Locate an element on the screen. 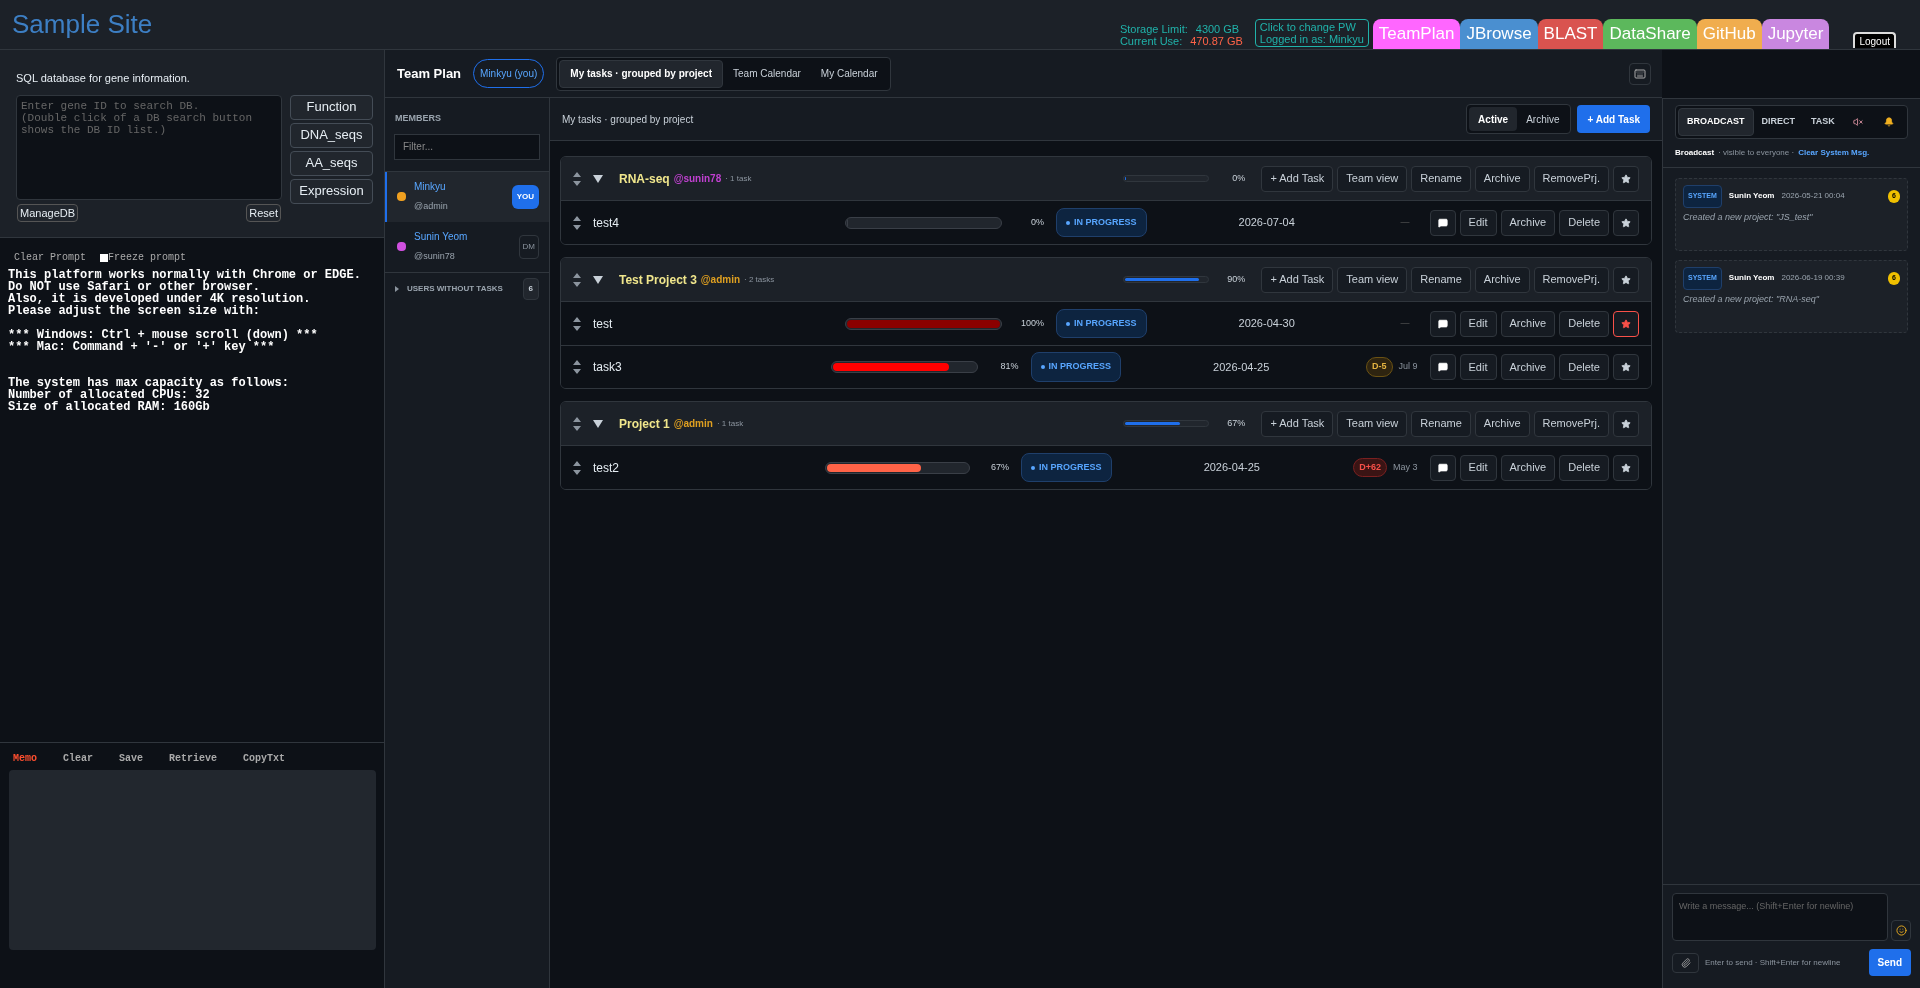 This screenshot has width=1920, height=988. gene-search-field: Enter gene ID to search DB. (Double click of a DB search button shows the DB ID list.) is located at coordinates (149, 147).